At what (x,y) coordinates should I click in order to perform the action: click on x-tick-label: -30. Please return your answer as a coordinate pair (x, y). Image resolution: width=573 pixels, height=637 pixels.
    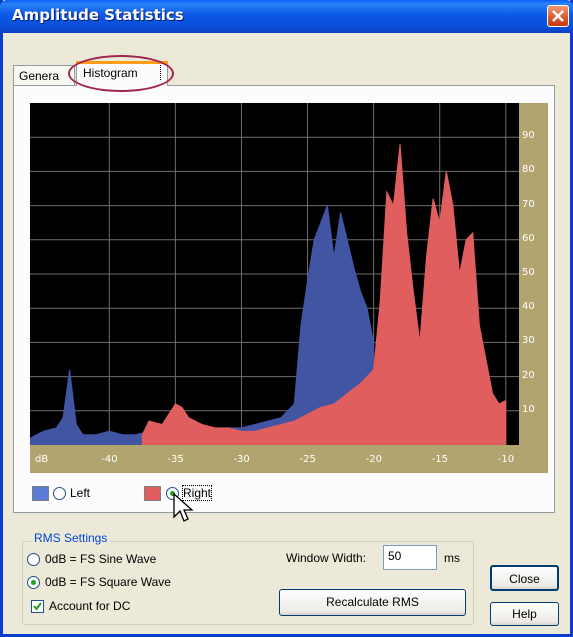
    Looking at the image, I should click on (241, 459).